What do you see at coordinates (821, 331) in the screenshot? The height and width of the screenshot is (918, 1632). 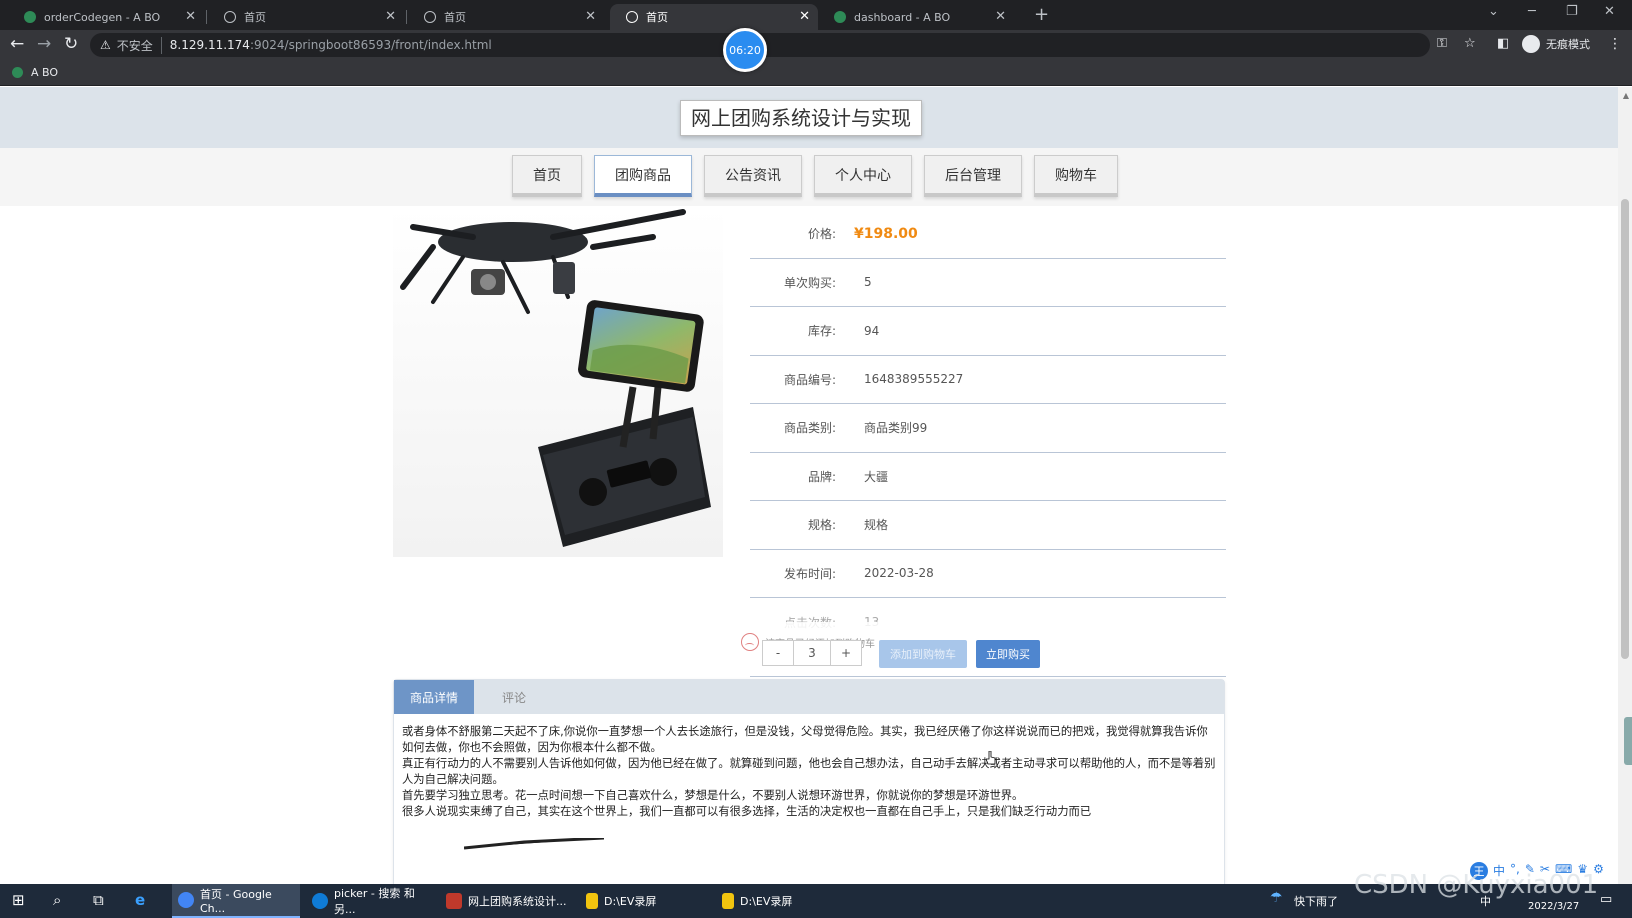 I see `detail-label: 库存:` at bounding box center [821, 331].